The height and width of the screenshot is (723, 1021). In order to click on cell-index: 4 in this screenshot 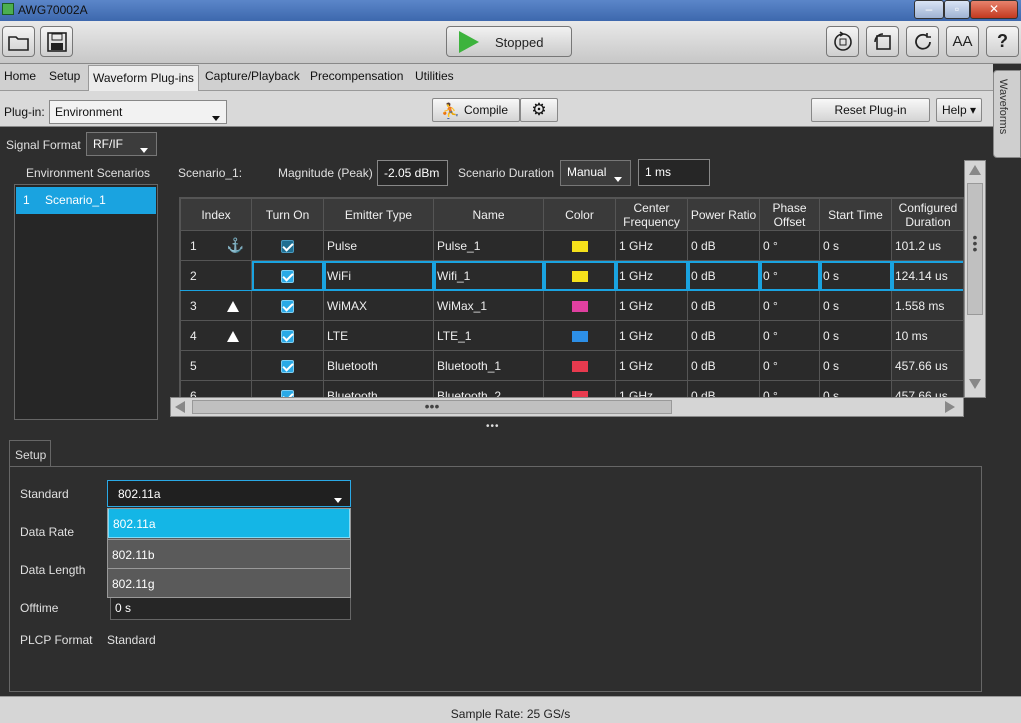, I will do `click(216, 335)`.